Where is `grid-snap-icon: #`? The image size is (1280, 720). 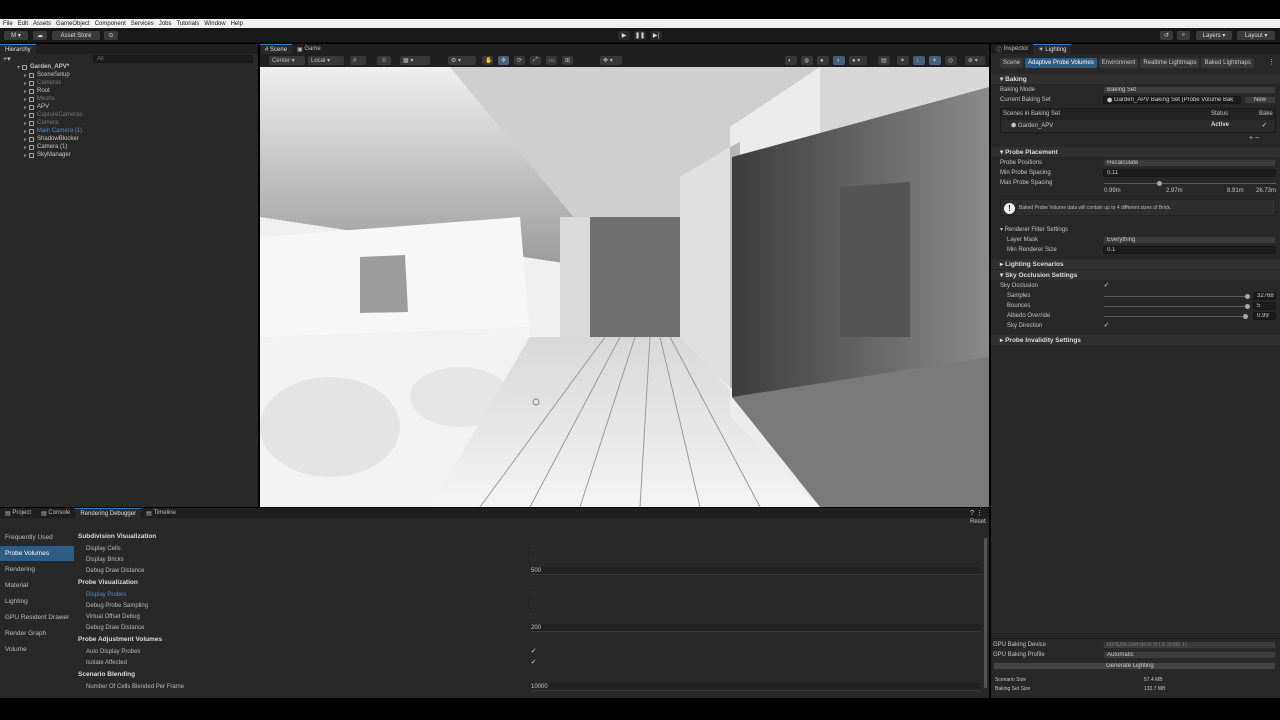
grid-snap-icon: # is located at coordinates (358, 60).